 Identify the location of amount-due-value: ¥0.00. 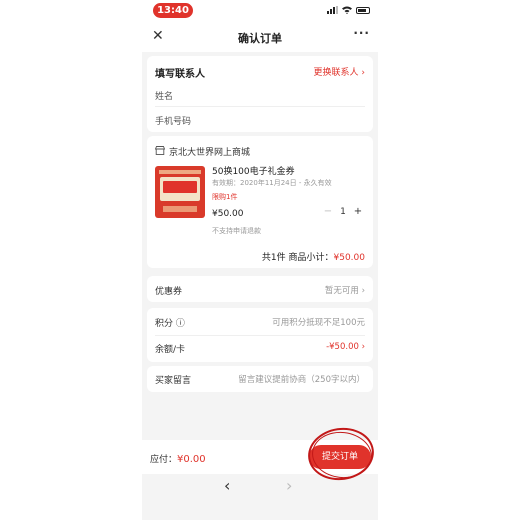
(191, 459).